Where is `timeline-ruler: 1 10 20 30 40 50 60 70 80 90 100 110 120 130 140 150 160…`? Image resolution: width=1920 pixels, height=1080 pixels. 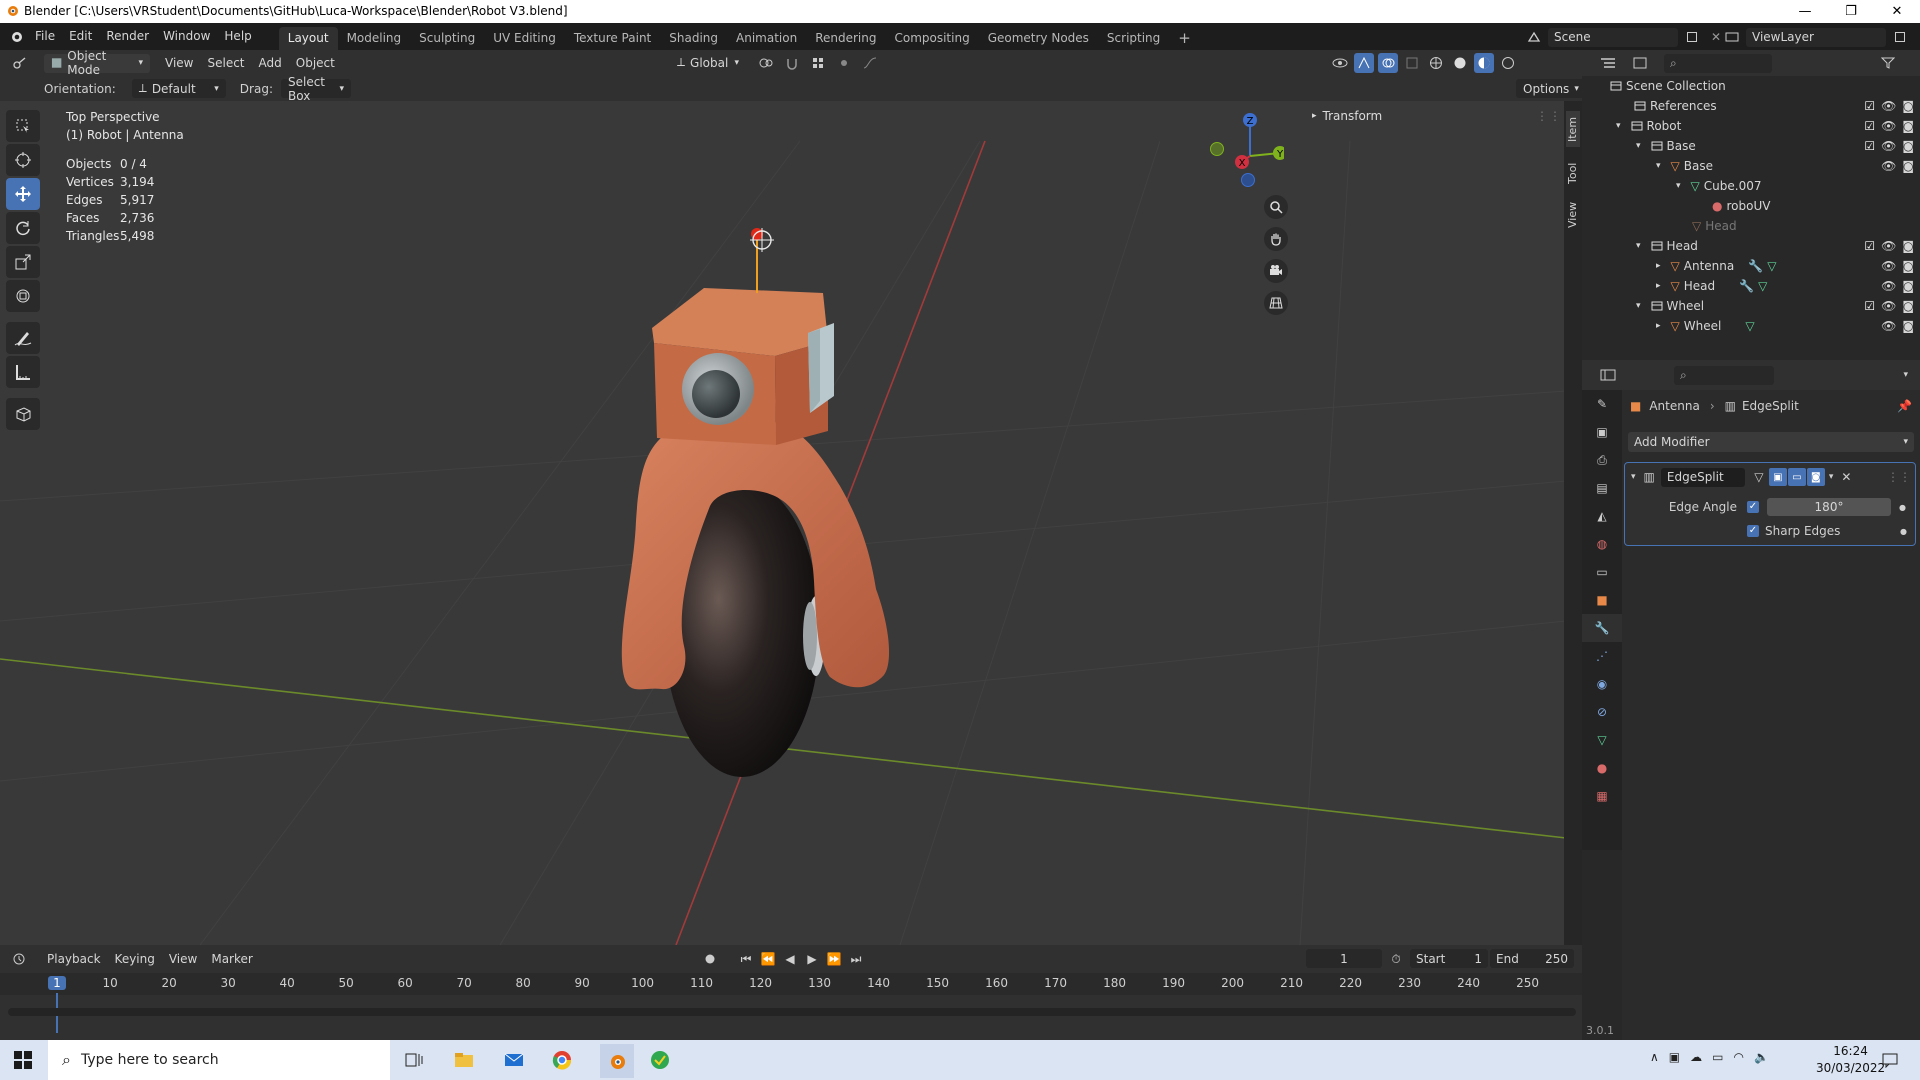
timeline-ruler: 1 10 20 30 40 50 60 70 80 90 100 110 120 130 140 150 160… is located at coordinates (791, 1003).